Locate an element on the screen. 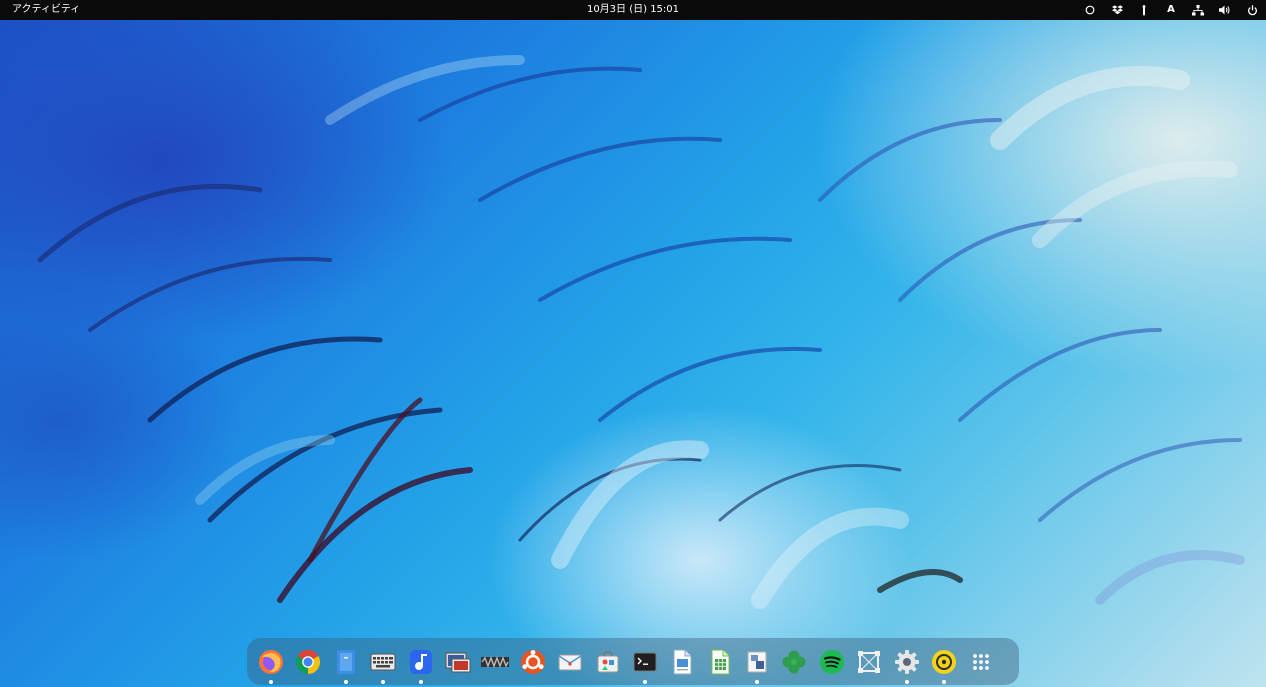 This screenshot has height=687, width=1266. sound-wave-app-icon is located at coordinates (495, 661).